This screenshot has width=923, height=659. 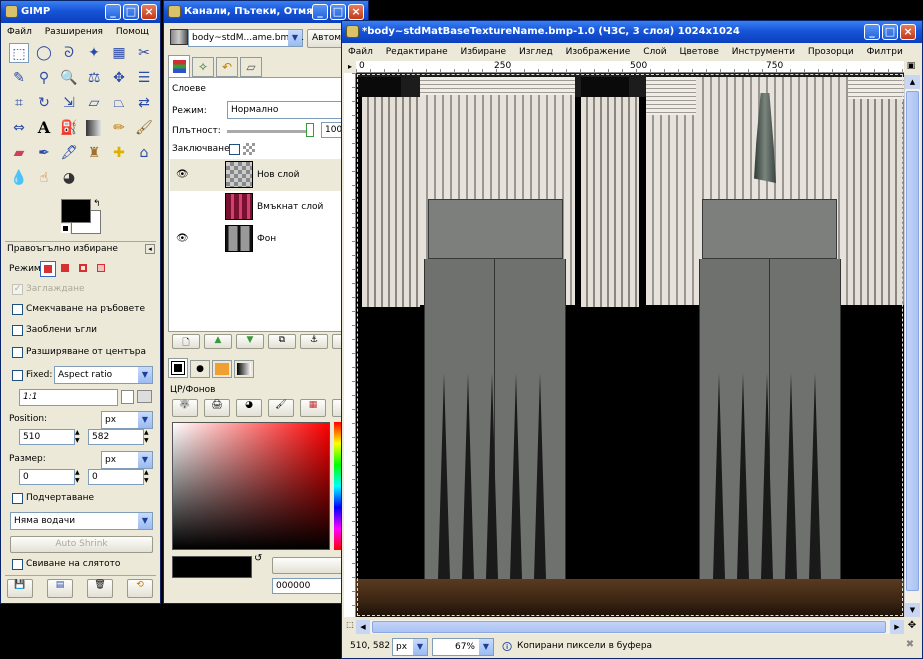 What do you see at coordinates (66, 269) in the screenshot?
I see `mode-add-icon` at bounding box center [66, 269].